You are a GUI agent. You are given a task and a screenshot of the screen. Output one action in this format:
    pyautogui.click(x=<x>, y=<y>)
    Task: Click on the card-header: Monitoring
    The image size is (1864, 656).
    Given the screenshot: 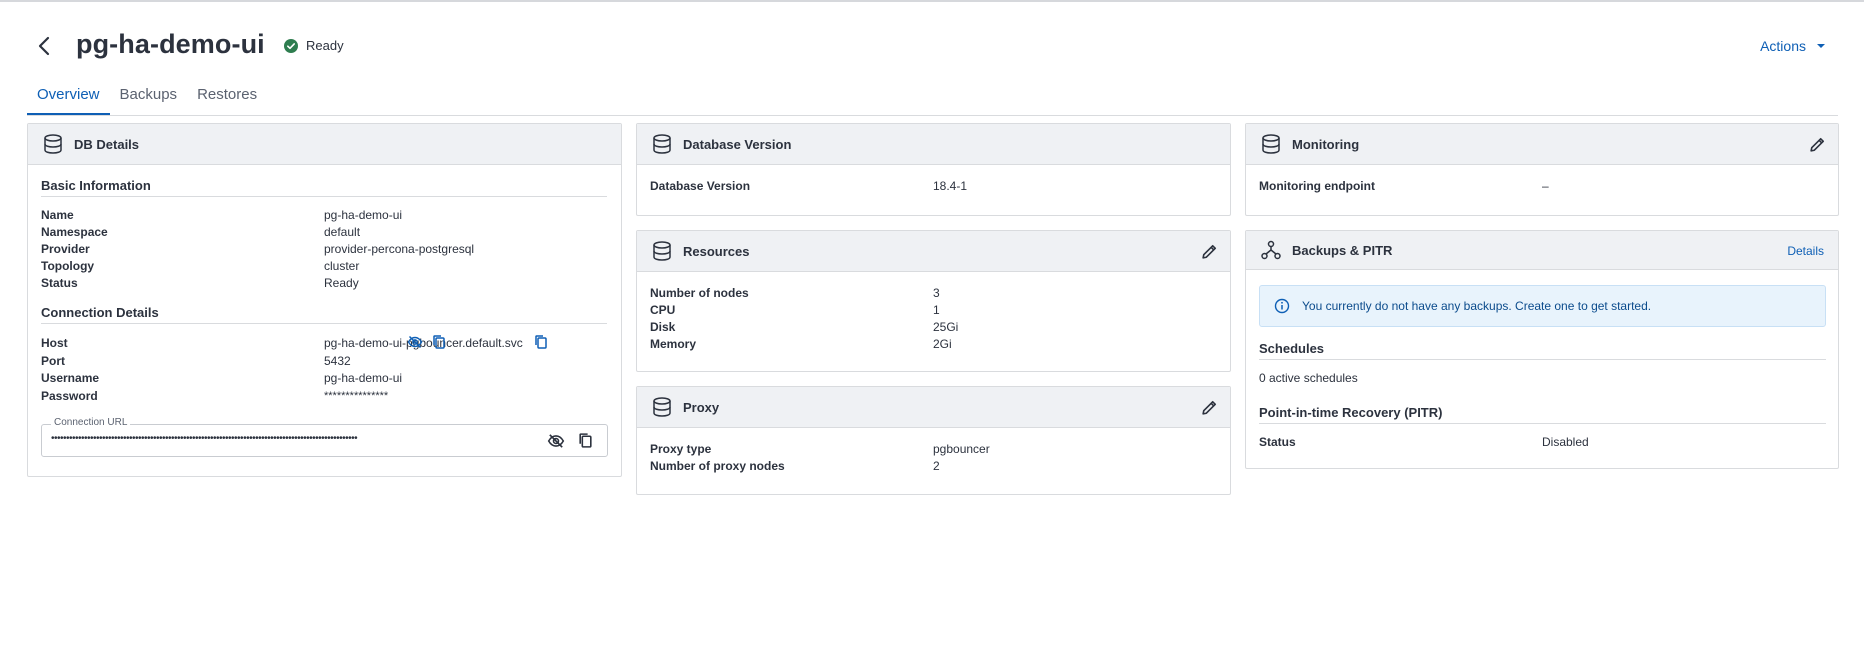 What is the action you would take?
    pyautogui.click(x=1542, y=144)
    